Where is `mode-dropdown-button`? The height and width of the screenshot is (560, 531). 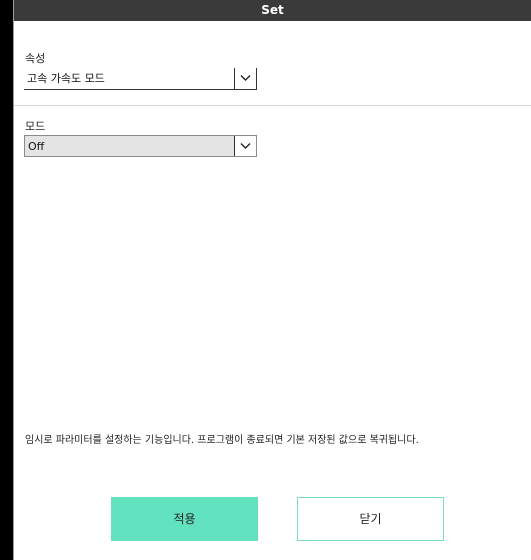 mode-dropdown-button is located at coordinates (245, 146).